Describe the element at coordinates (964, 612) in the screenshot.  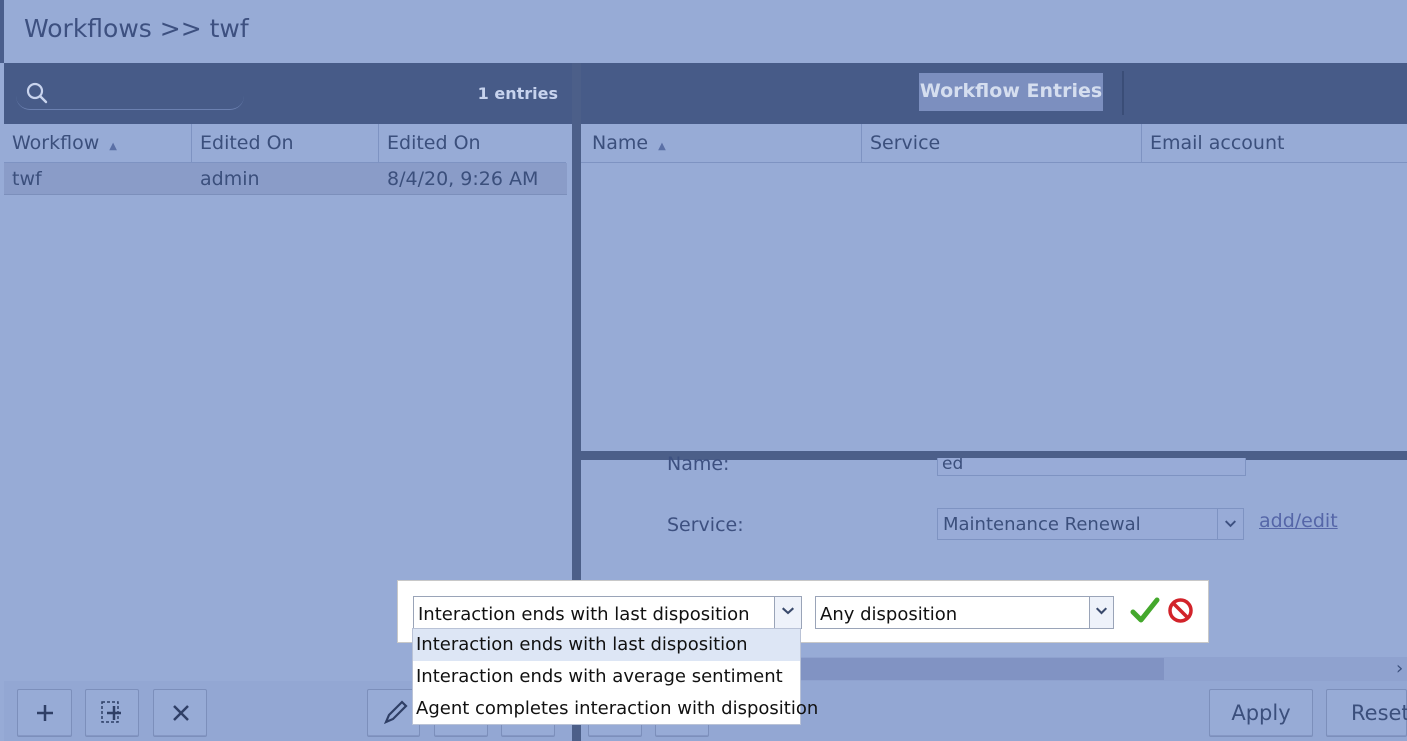
I see `disposition-select: Any disposition` at that location.